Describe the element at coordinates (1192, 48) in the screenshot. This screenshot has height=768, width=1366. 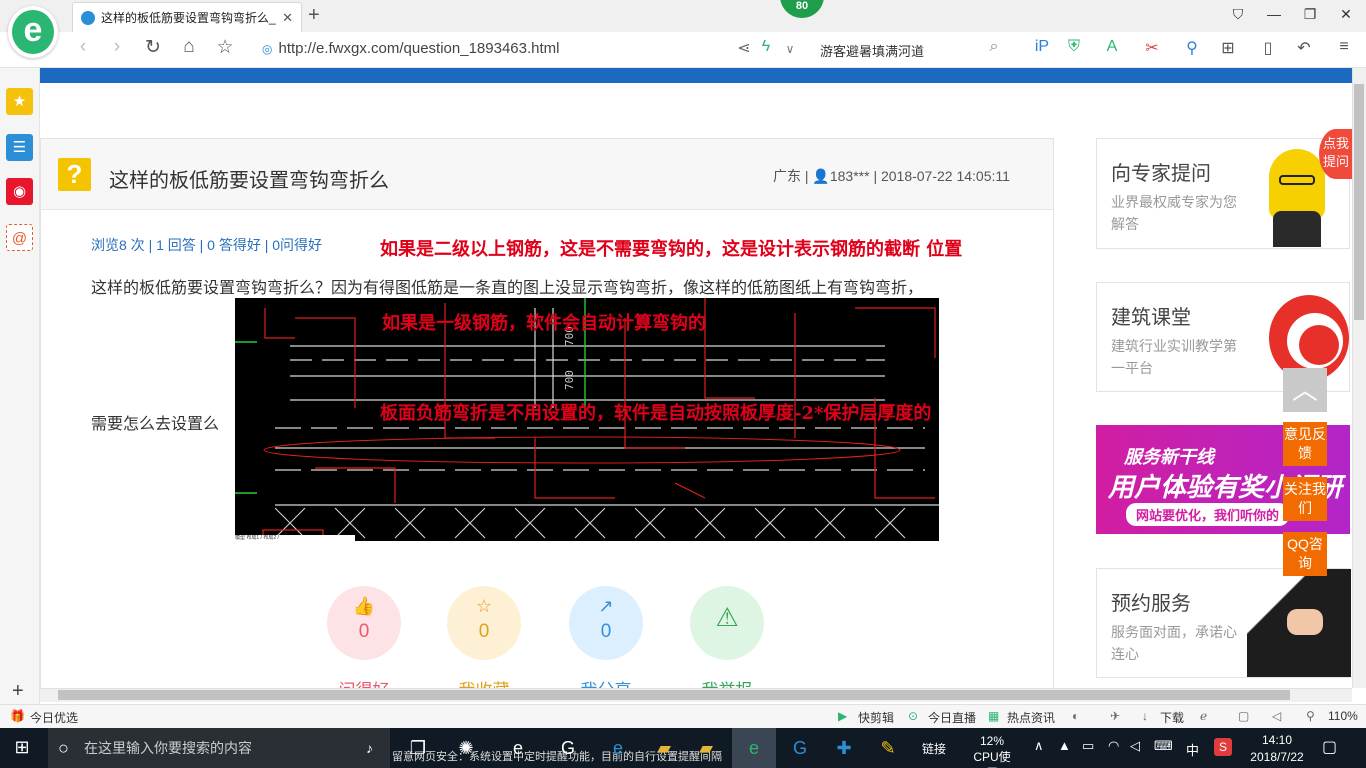
I see `magnifier-icon: ⚲` at that location.